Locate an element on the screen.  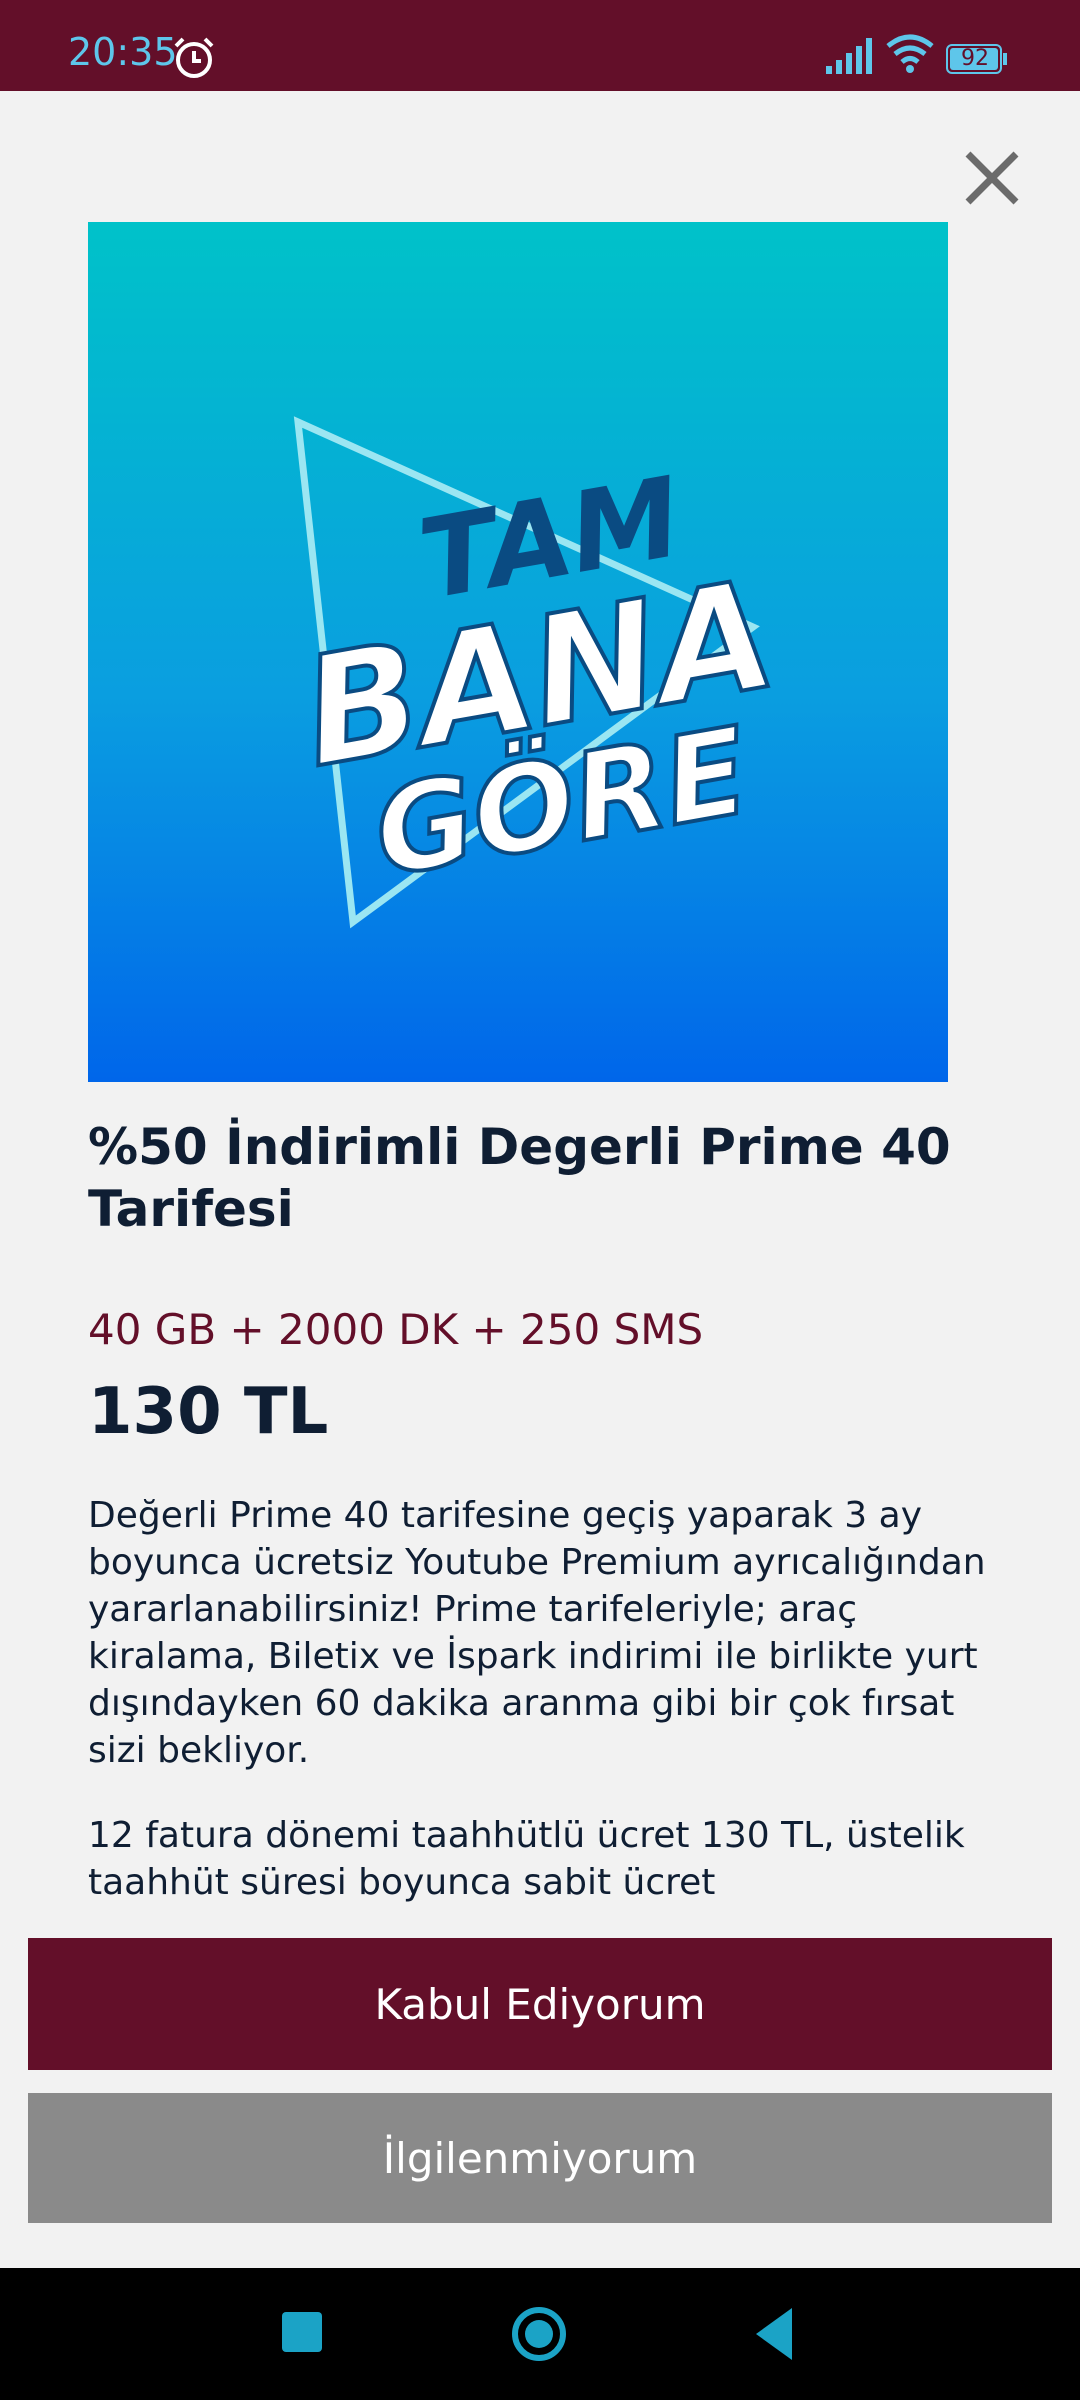
close-icon is located at coordinates (992, 178).